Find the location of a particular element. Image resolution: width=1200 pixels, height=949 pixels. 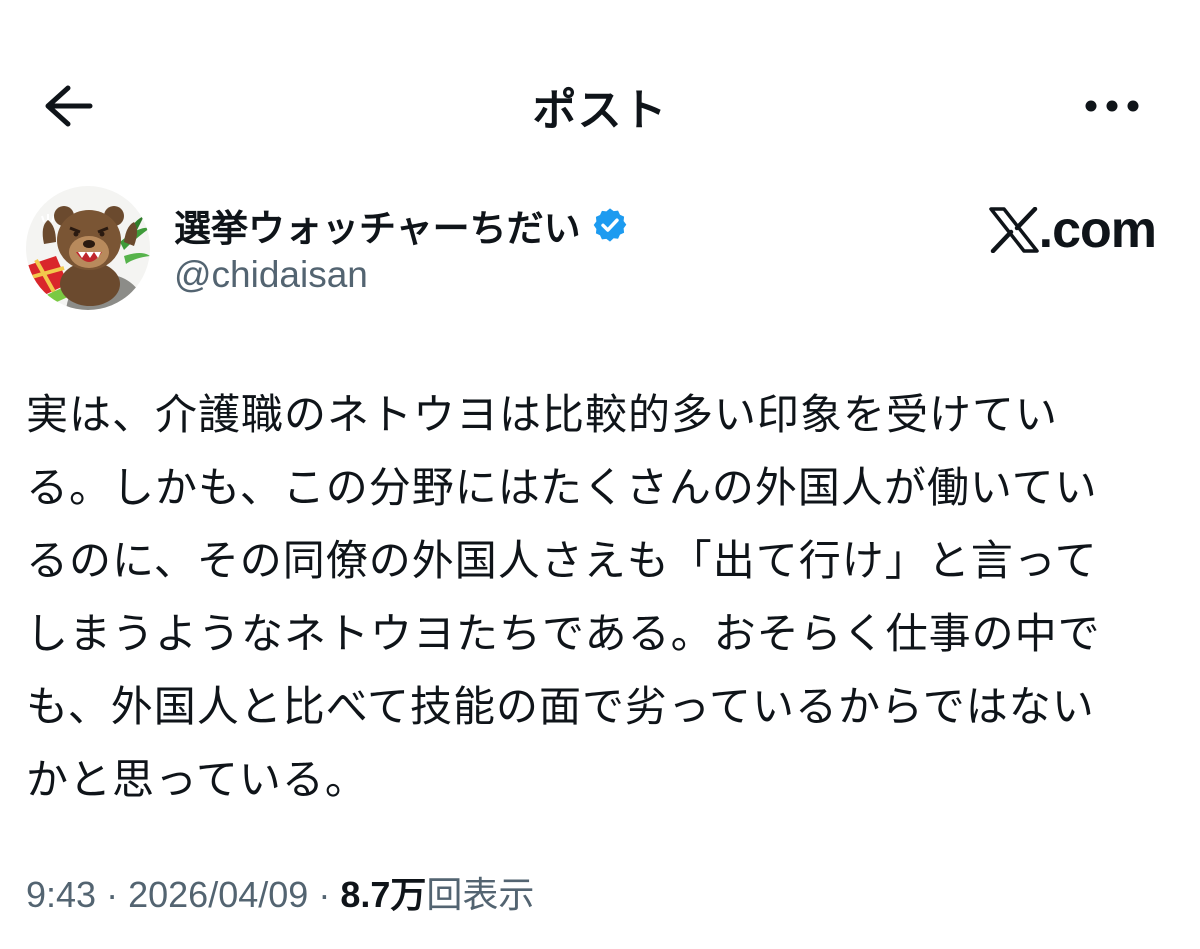

post-text-line: も、外国人と比べて技能の面で劣っているからではない is located at coordinates (560, 706).